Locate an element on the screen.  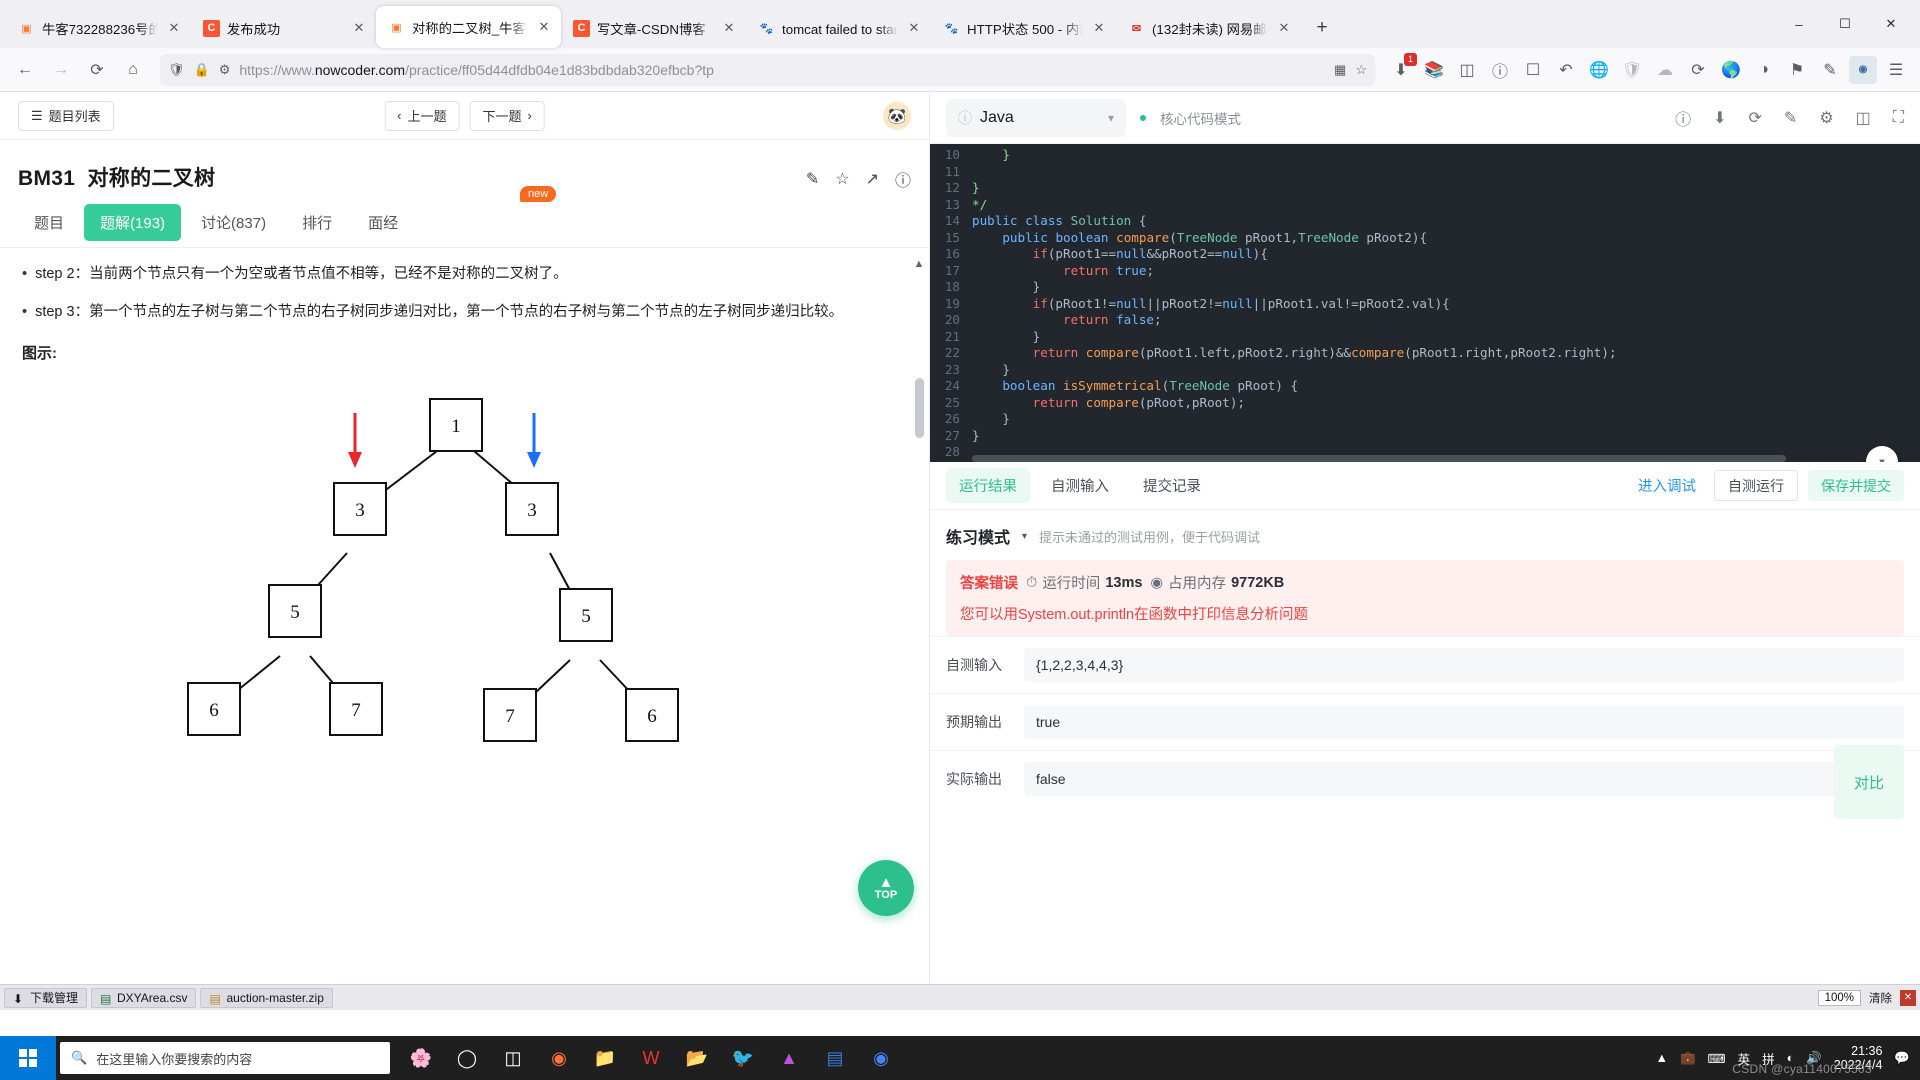
browser-tab-3-active: ▣ 对称的二叉树_牛客题霸_牛客网 ✕ is located at coordinates (468, 27).